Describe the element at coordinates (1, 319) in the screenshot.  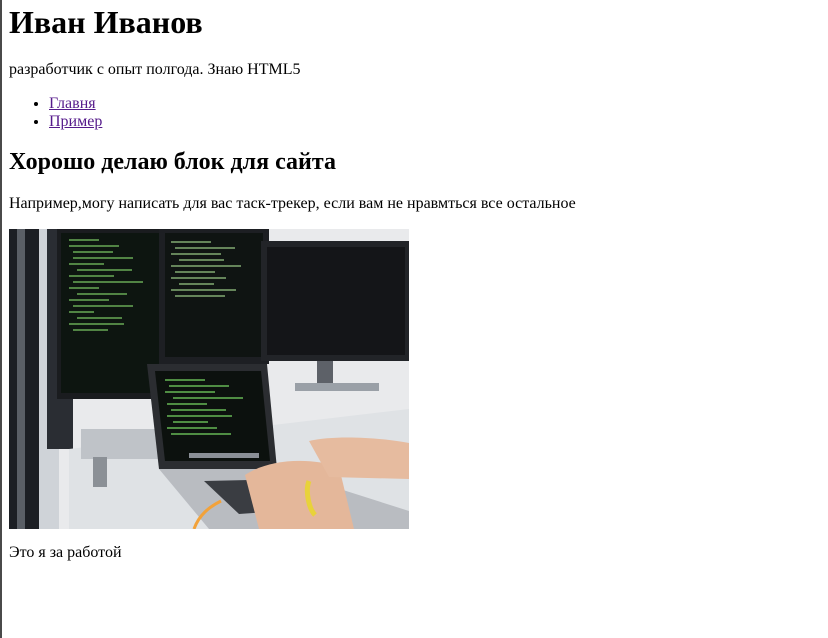
I see `window-left-border` at that location.